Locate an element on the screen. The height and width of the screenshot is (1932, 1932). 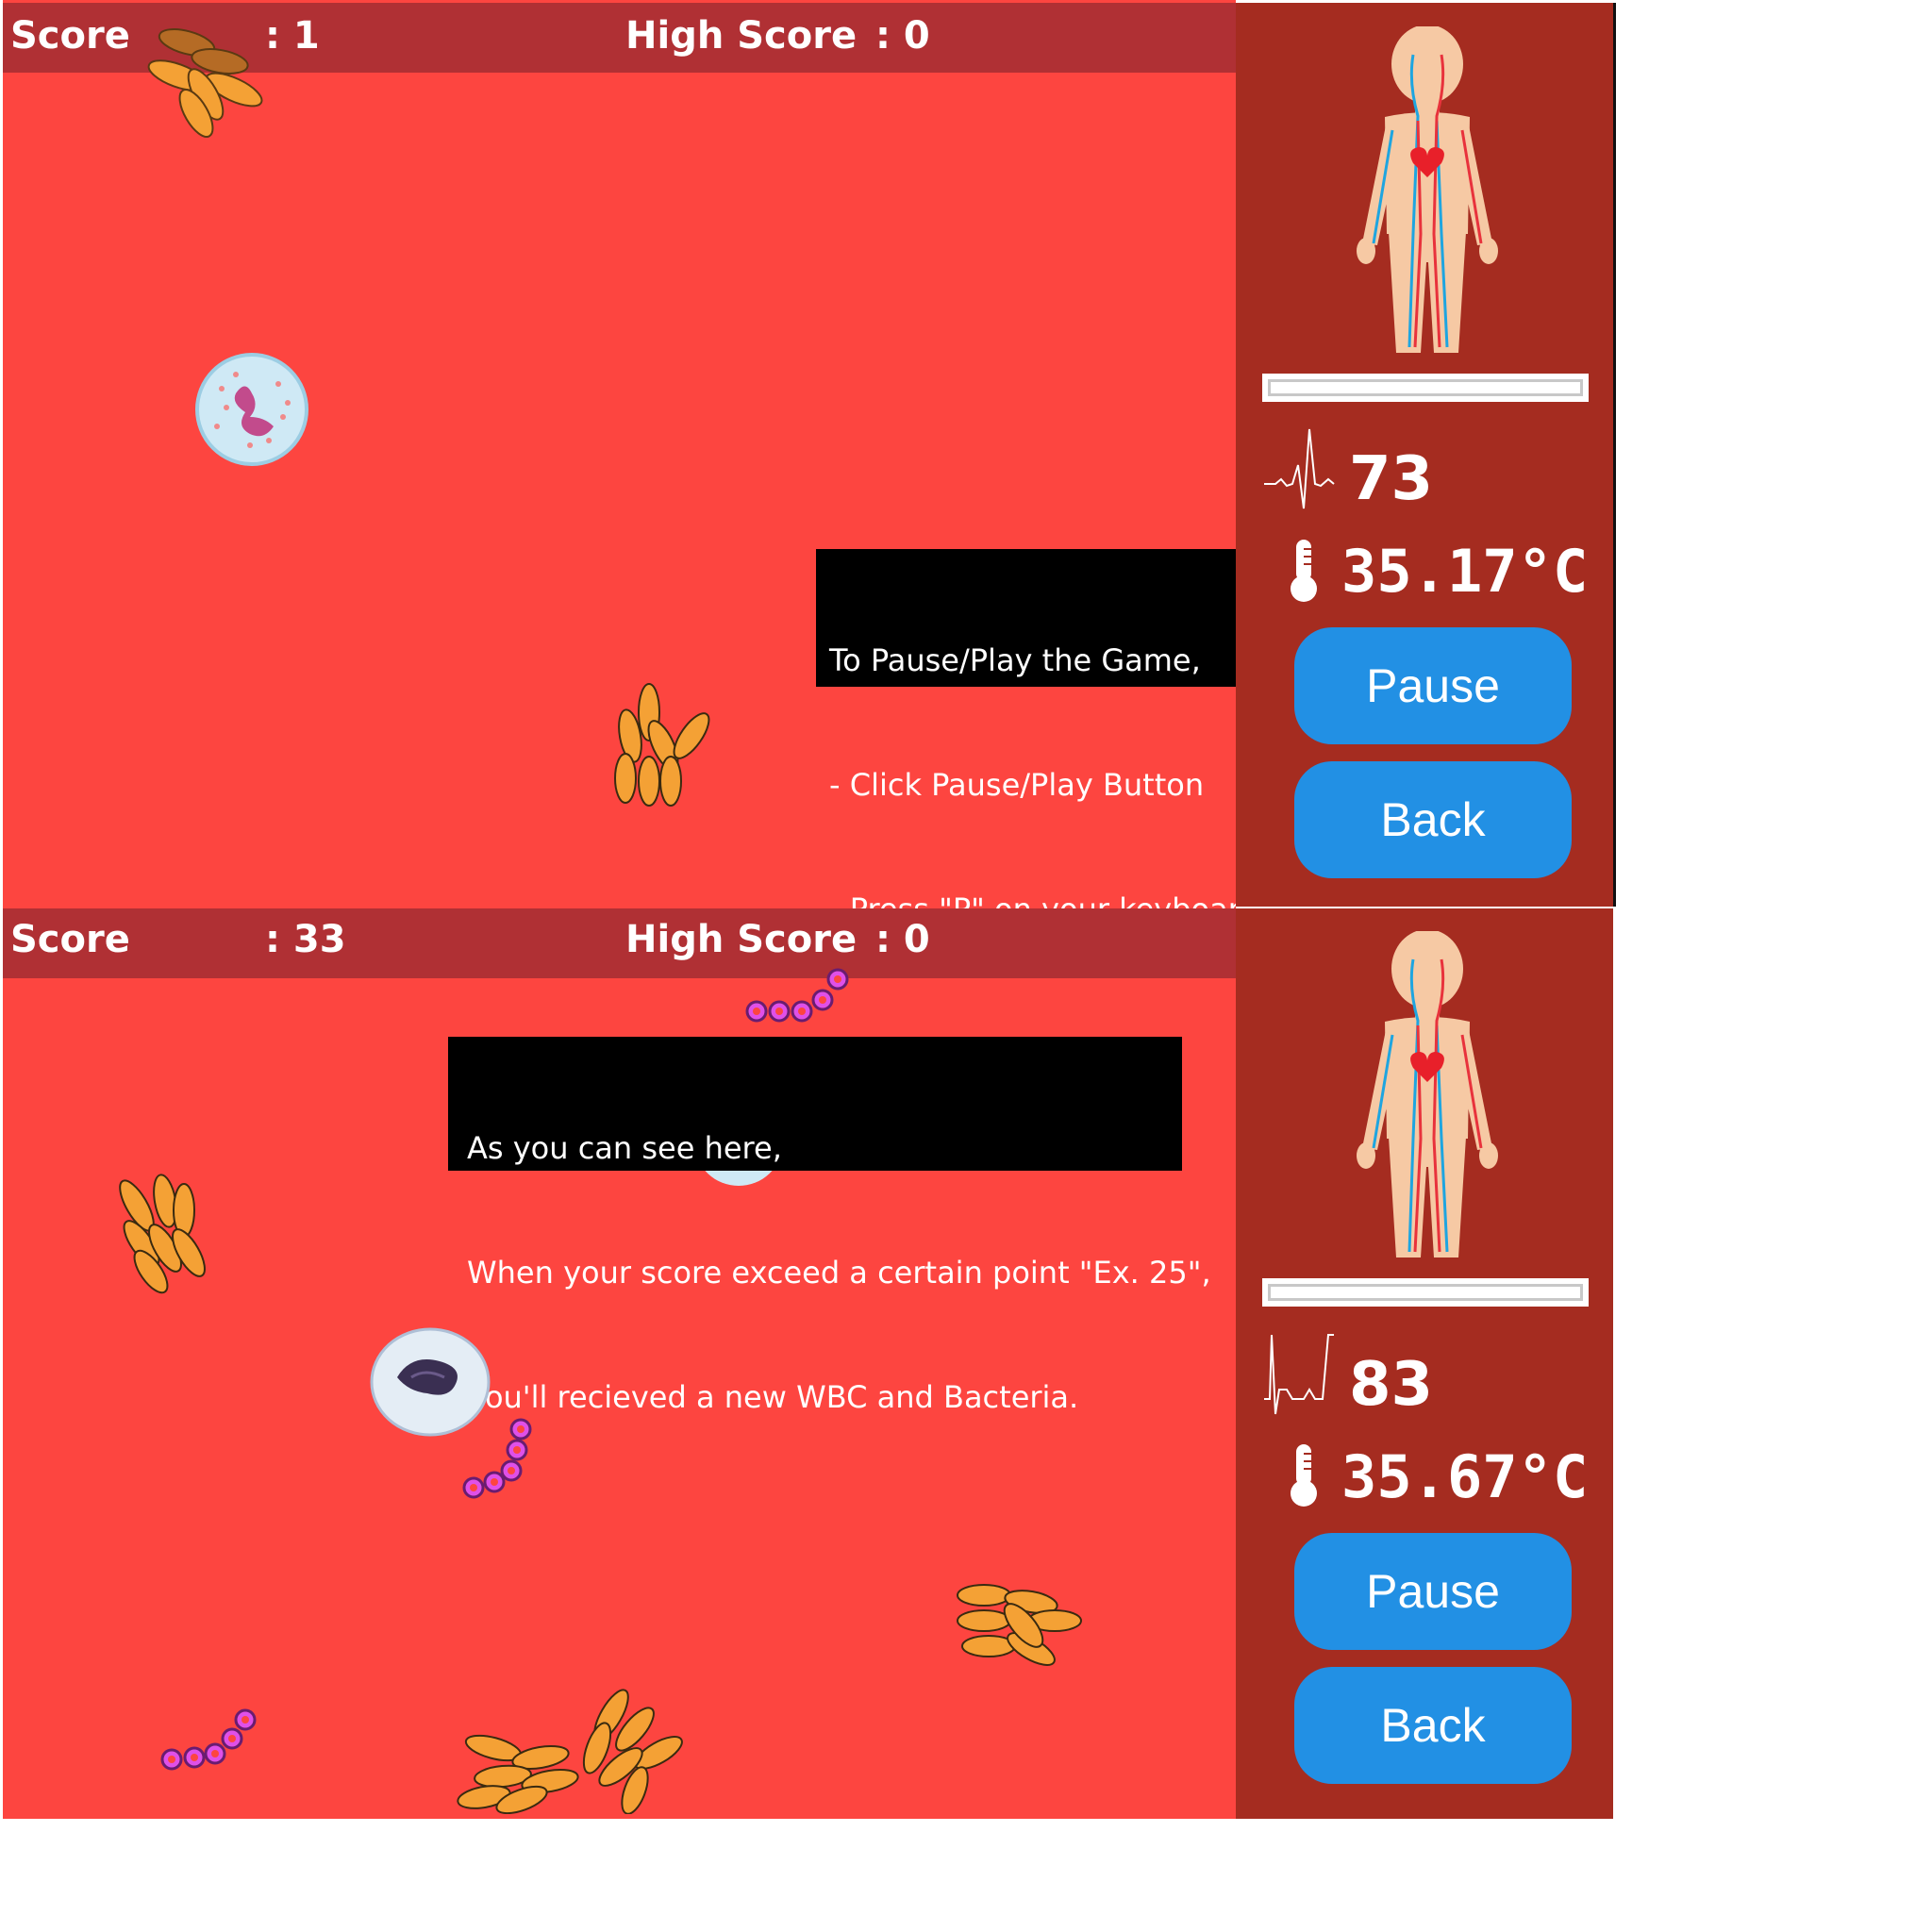
tooltip-line: you'll recieved a new WBC and Bacteria. is located at coordinates (773, 1397).